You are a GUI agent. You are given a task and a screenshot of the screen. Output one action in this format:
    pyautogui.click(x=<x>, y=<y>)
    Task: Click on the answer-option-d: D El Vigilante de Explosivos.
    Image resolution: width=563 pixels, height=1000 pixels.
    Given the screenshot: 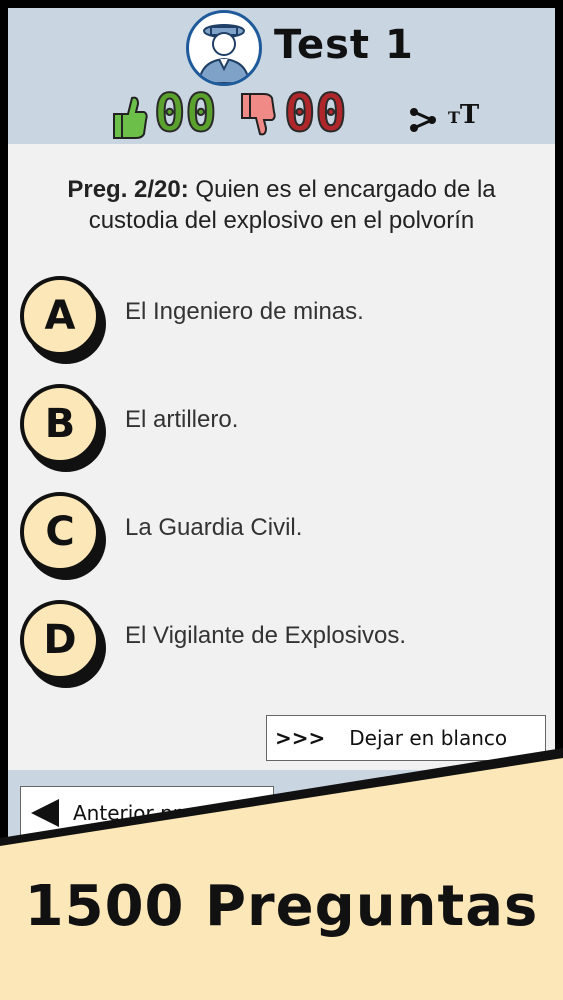 What is the action you would take?
    pyautogui.click(x=278, y=645)
    